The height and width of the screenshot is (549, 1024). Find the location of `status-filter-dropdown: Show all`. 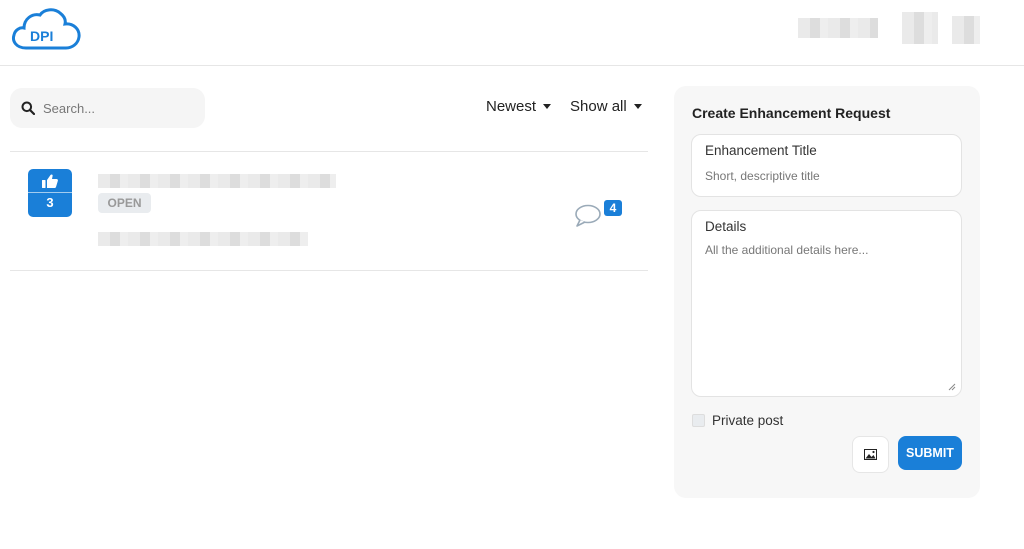

status-filter-dropdown: Show all is located at coordinates (606, 106).